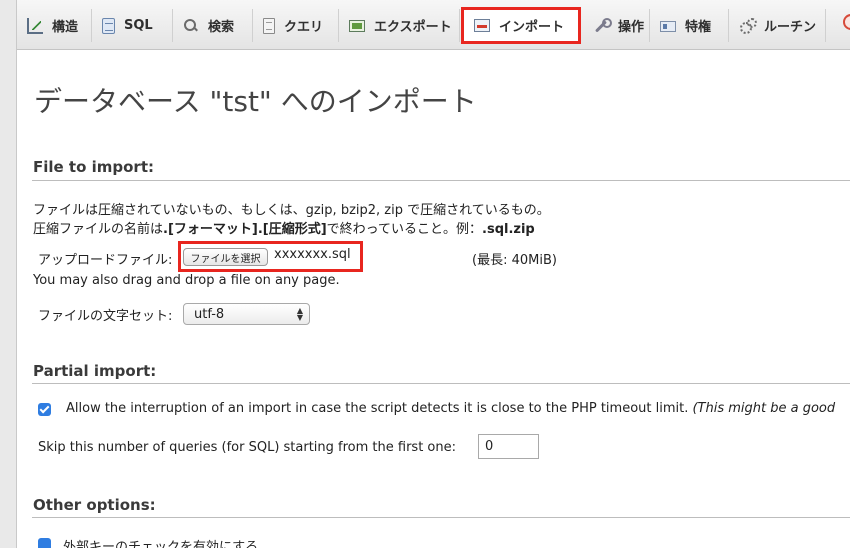  What do you see at coordinates (221, 27) in the screenshot?
I see `tab-label: 検索` at bounding box center [221, 27].